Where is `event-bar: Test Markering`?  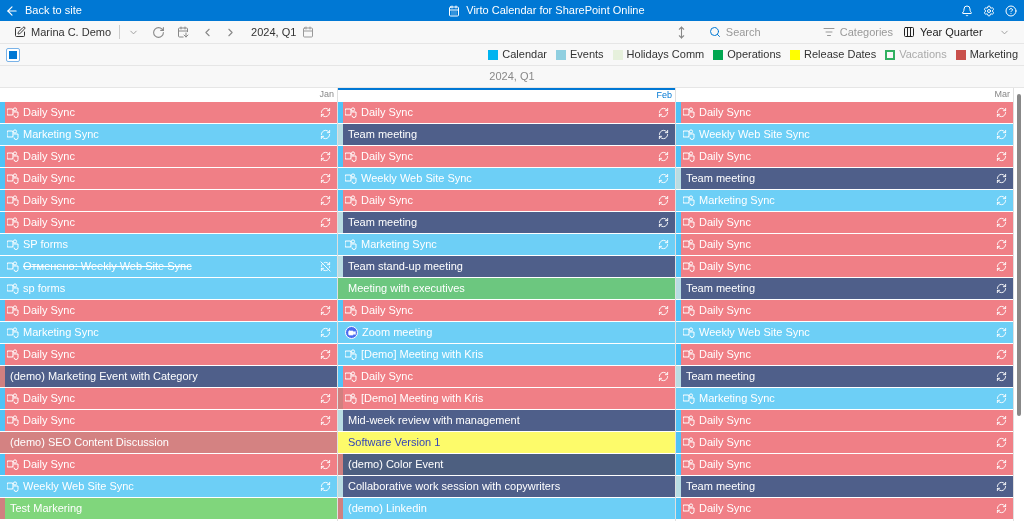 event-bar: Test Markering is located at coordinates (171, 508).